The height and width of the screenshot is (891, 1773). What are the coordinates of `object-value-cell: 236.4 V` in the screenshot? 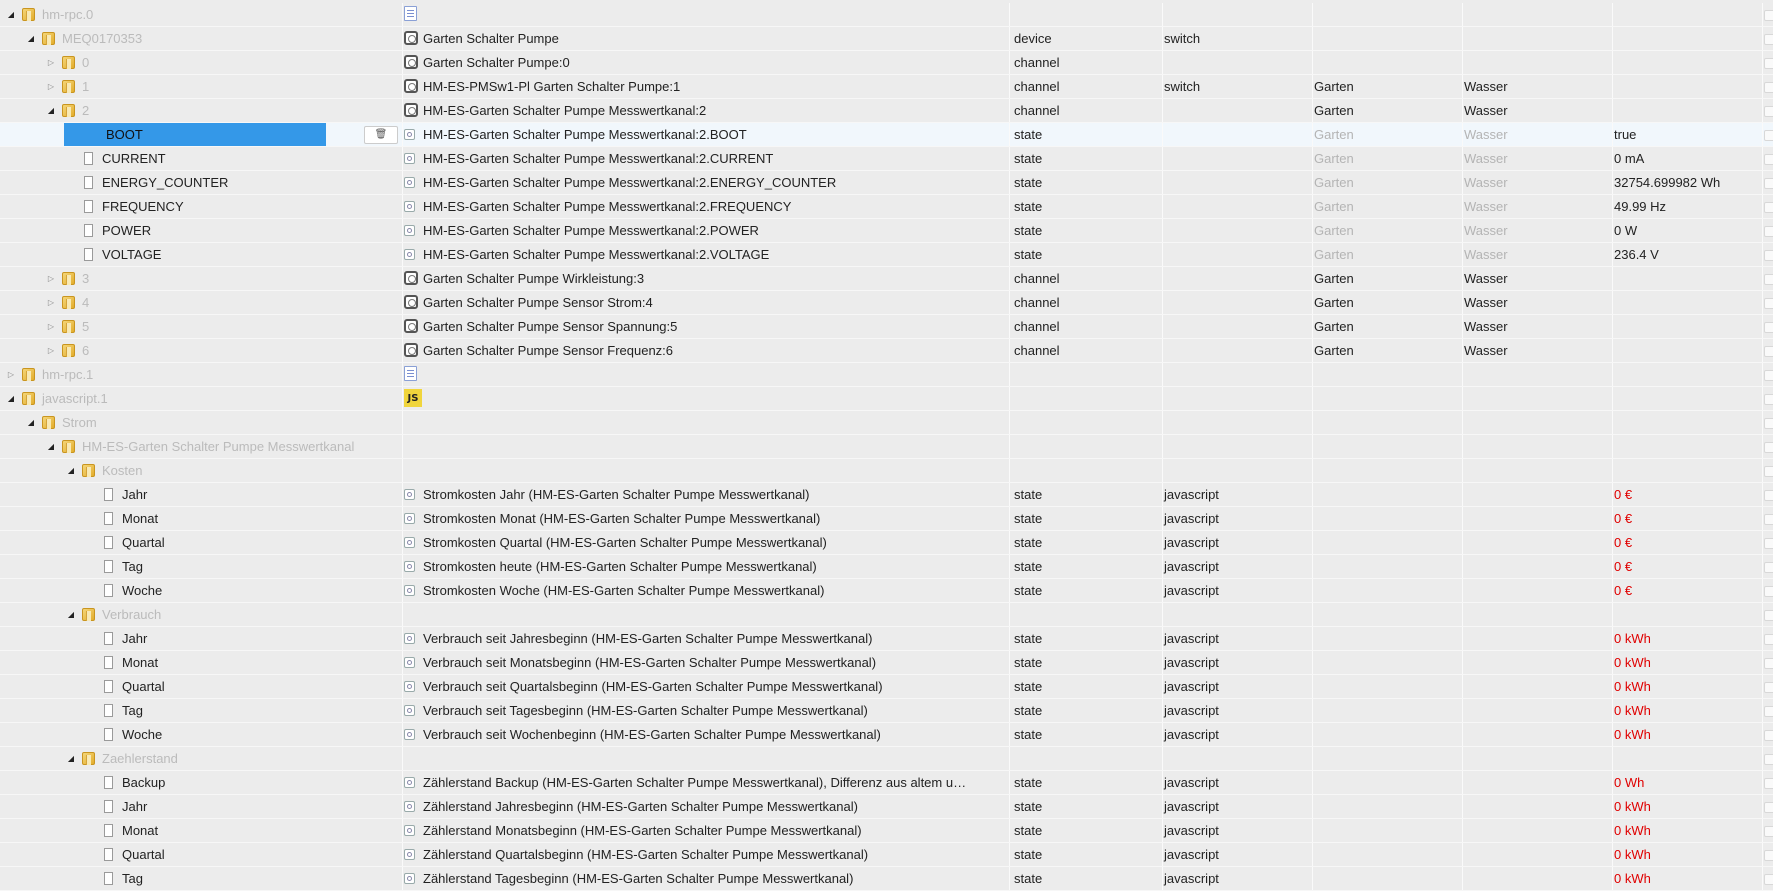 It's located at (1687, 254).